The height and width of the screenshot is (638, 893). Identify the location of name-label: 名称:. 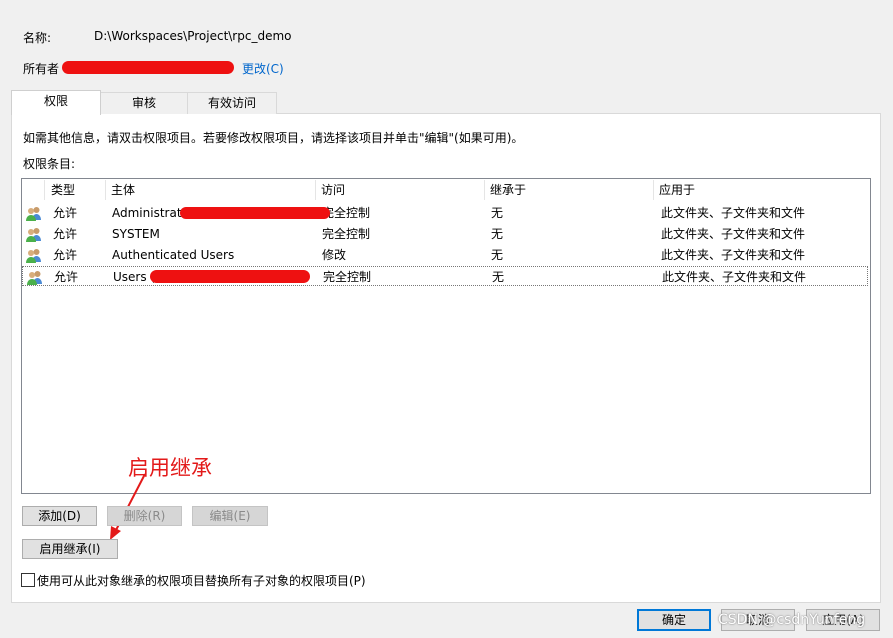
(37, 38).